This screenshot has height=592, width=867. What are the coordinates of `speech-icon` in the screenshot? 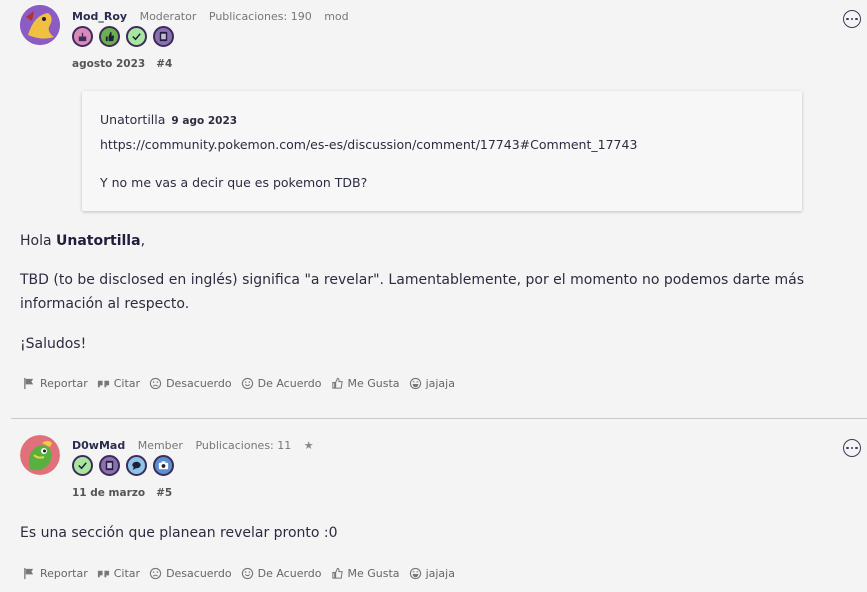 It's located at (136, 465).